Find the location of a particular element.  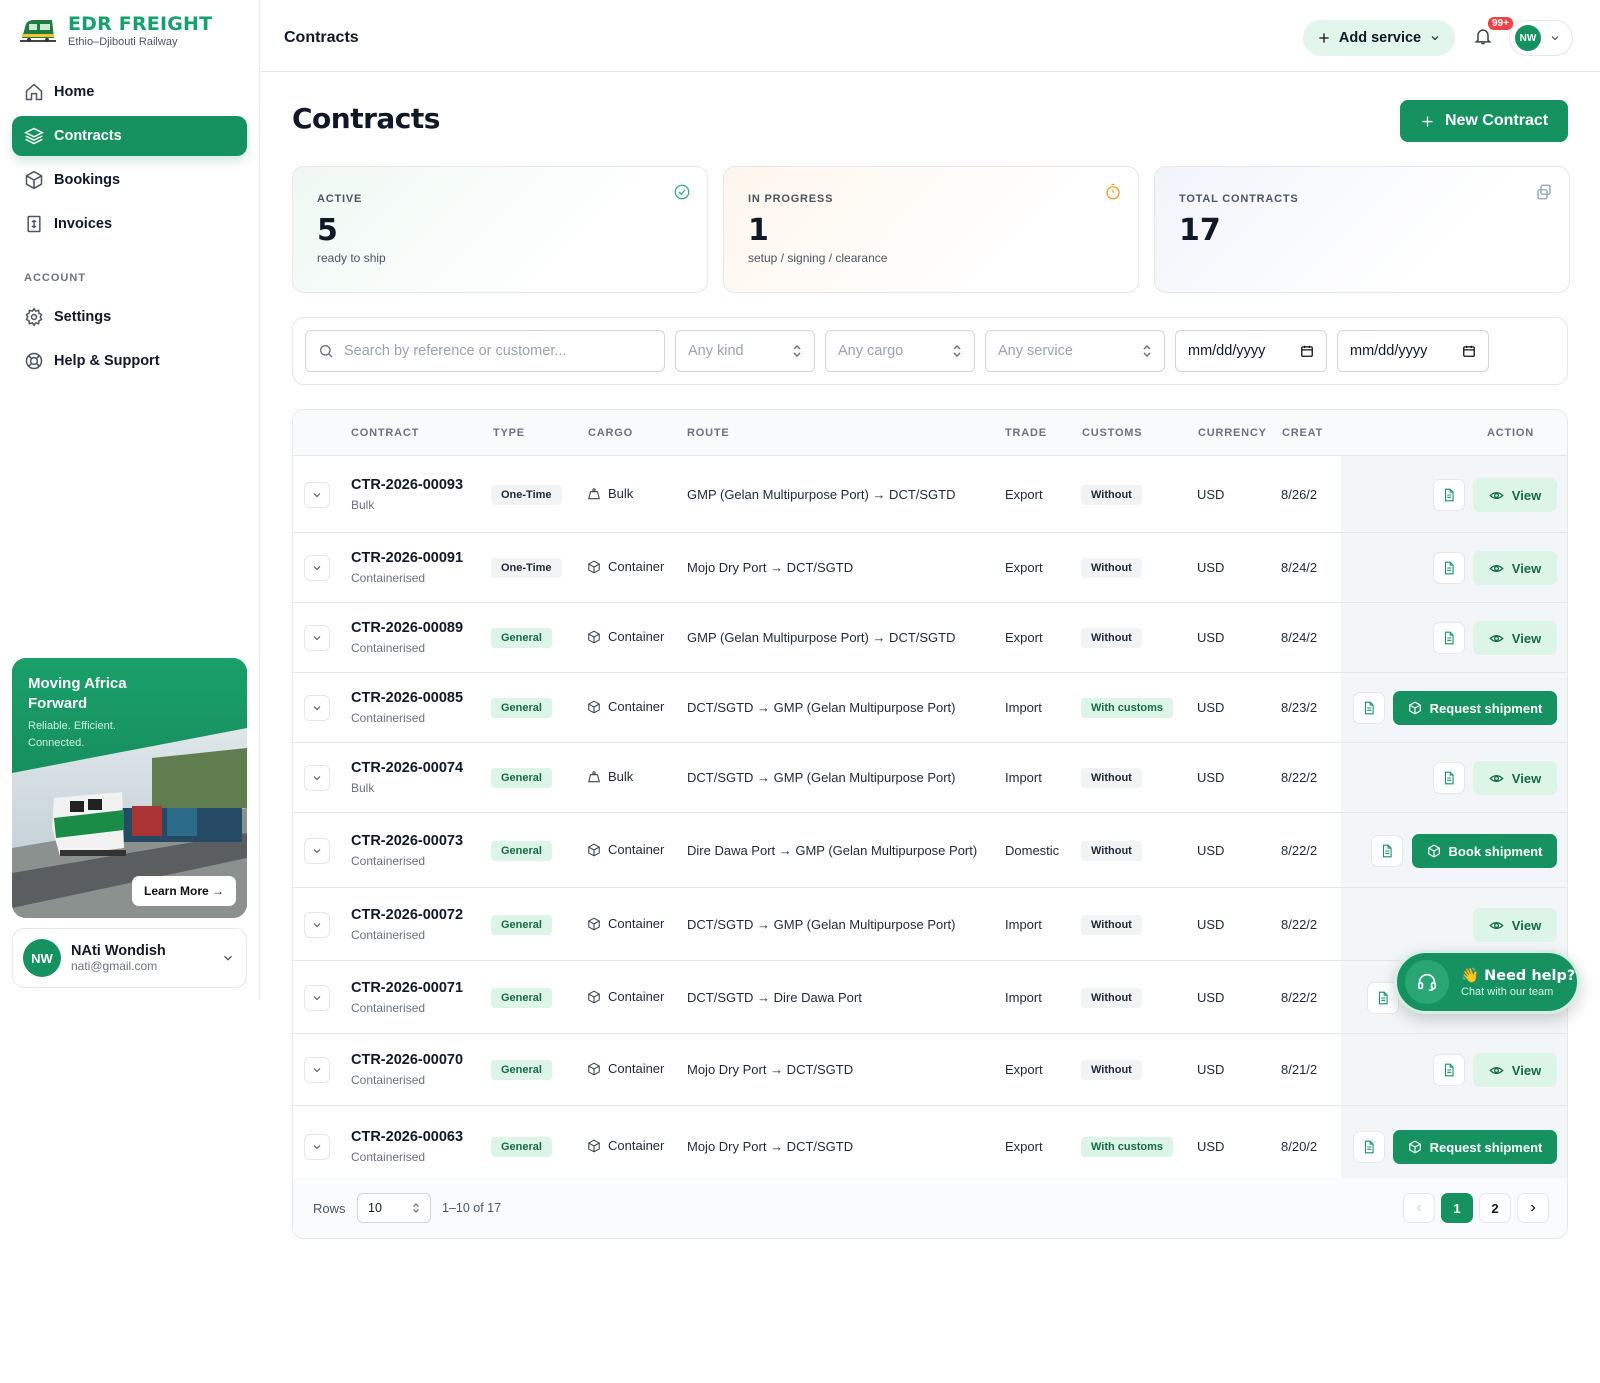

column-header: TRADE is located at coordinates (1026, 433).